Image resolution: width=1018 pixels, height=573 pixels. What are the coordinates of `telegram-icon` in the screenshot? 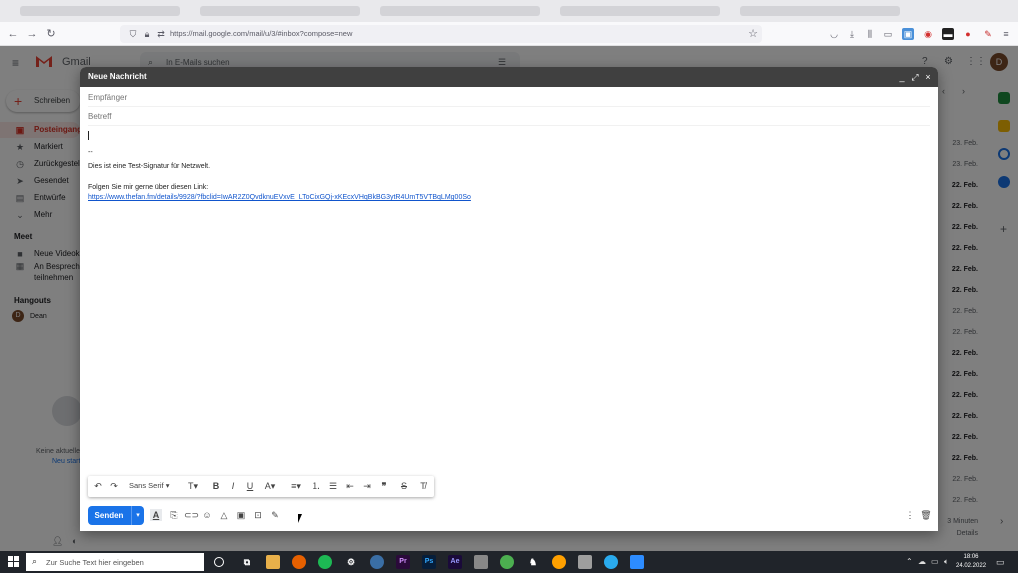 It's located at (611, 562).